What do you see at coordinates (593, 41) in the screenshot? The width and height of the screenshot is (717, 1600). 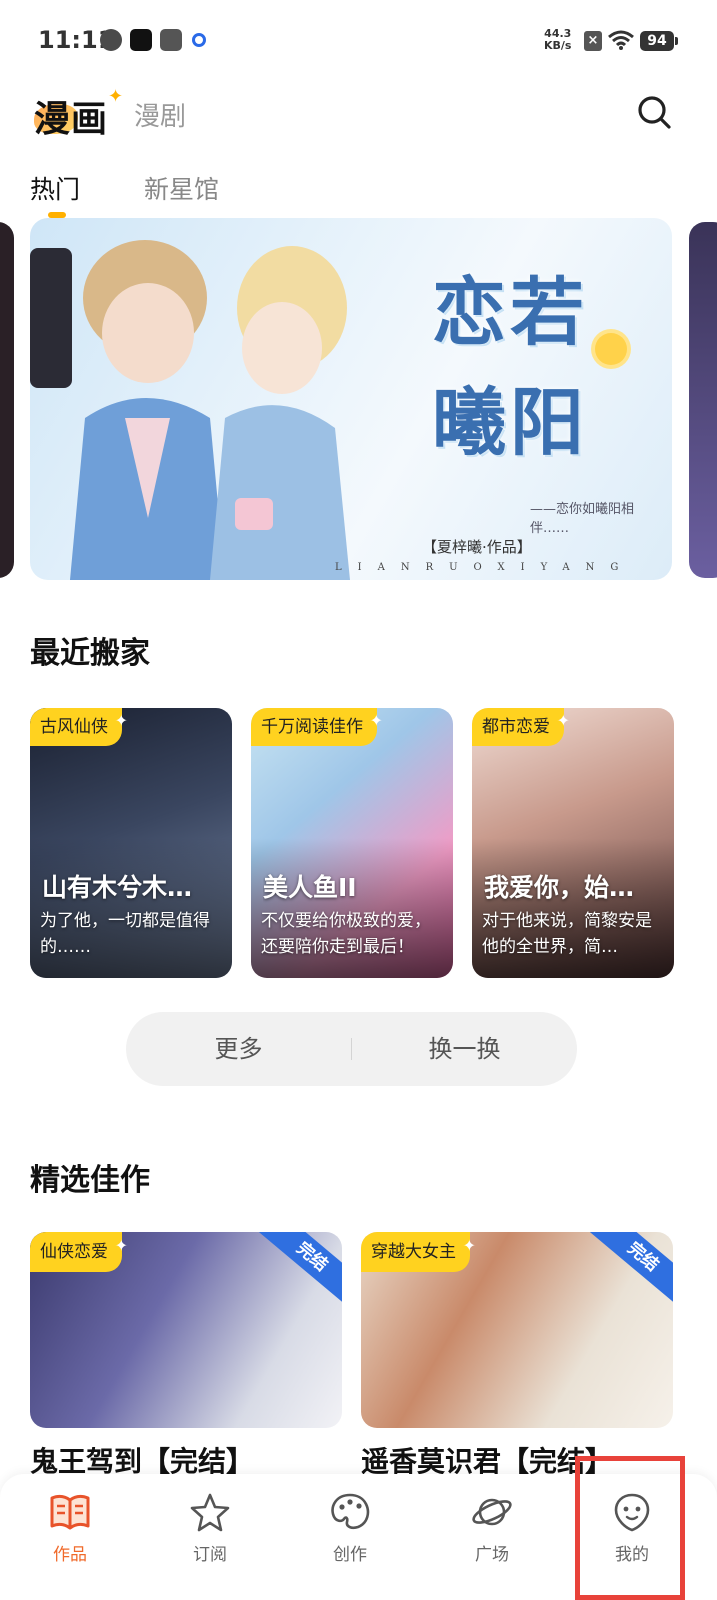 I see `no-sim-icon: ×` at bounding box center [593, 41].